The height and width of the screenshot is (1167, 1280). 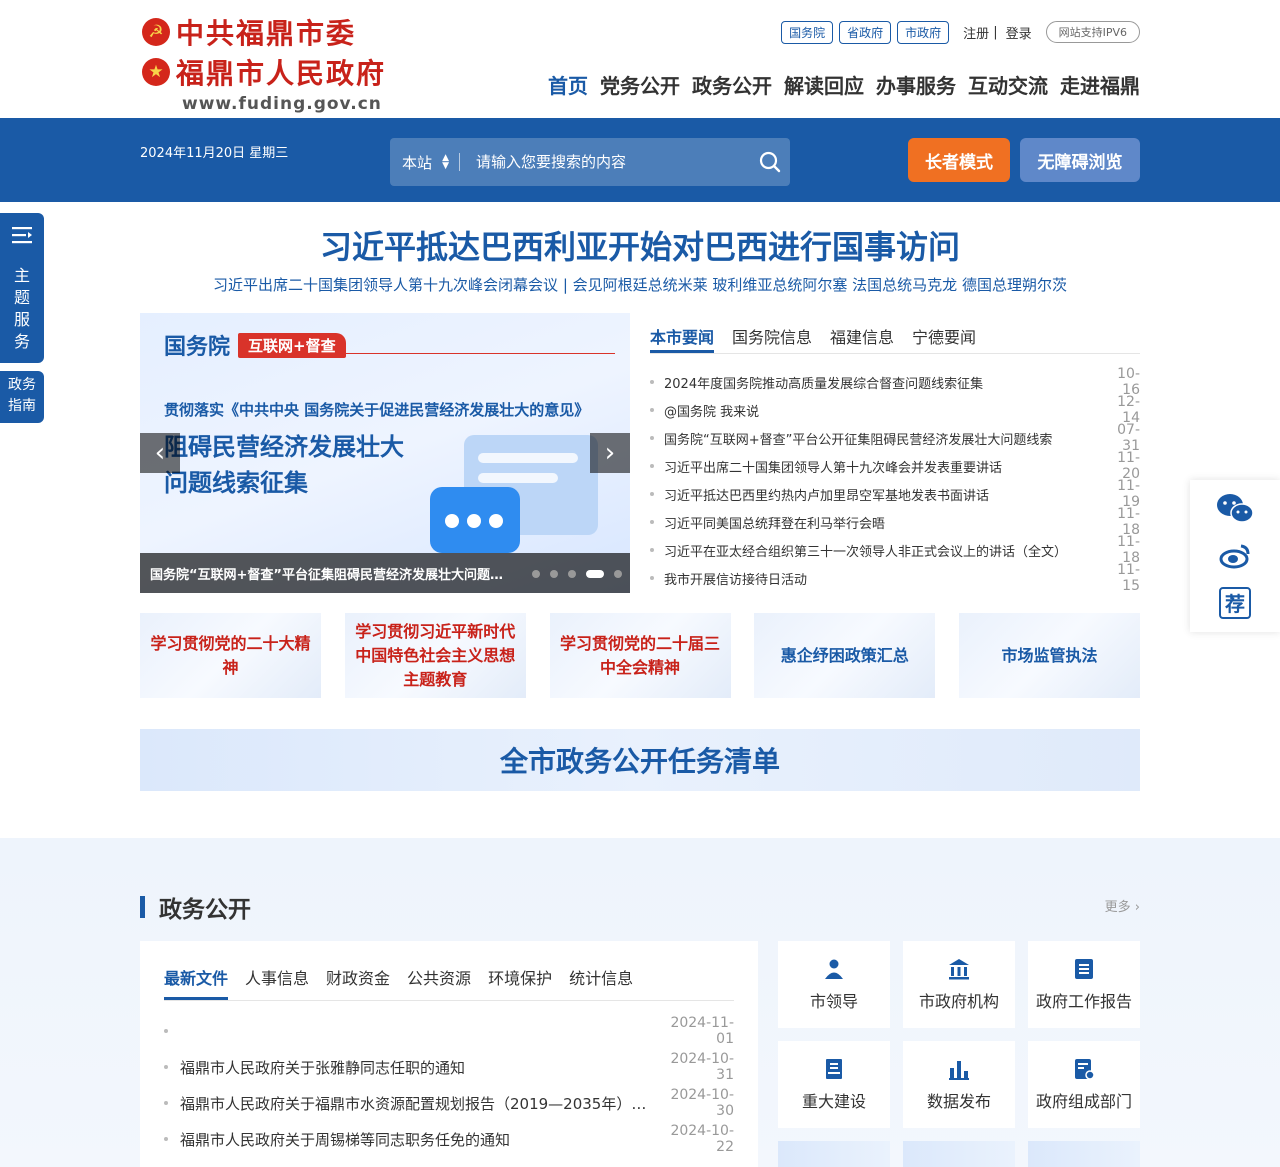 I want to click on tab-city-news: 本市要闻, so click(x=682, y=334).